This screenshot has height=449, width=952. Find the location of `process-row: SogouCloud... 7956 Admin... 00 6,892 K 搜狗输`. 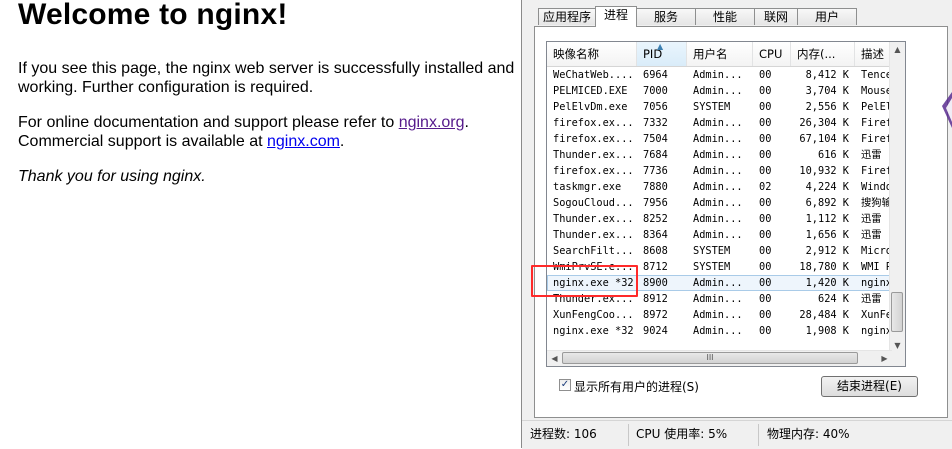

process-row: SogouCloud... 7956 Admin... 00 6,892 K 搜狗输 is located at coordinates (719, 203).